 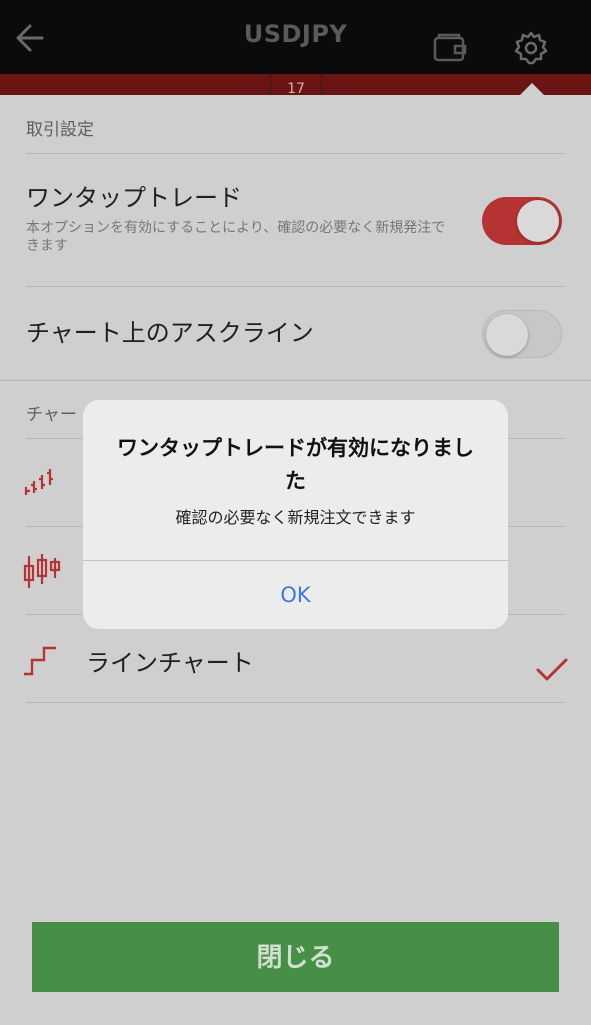 I want to click on line-chart-icon, so click(x=40, y=661).